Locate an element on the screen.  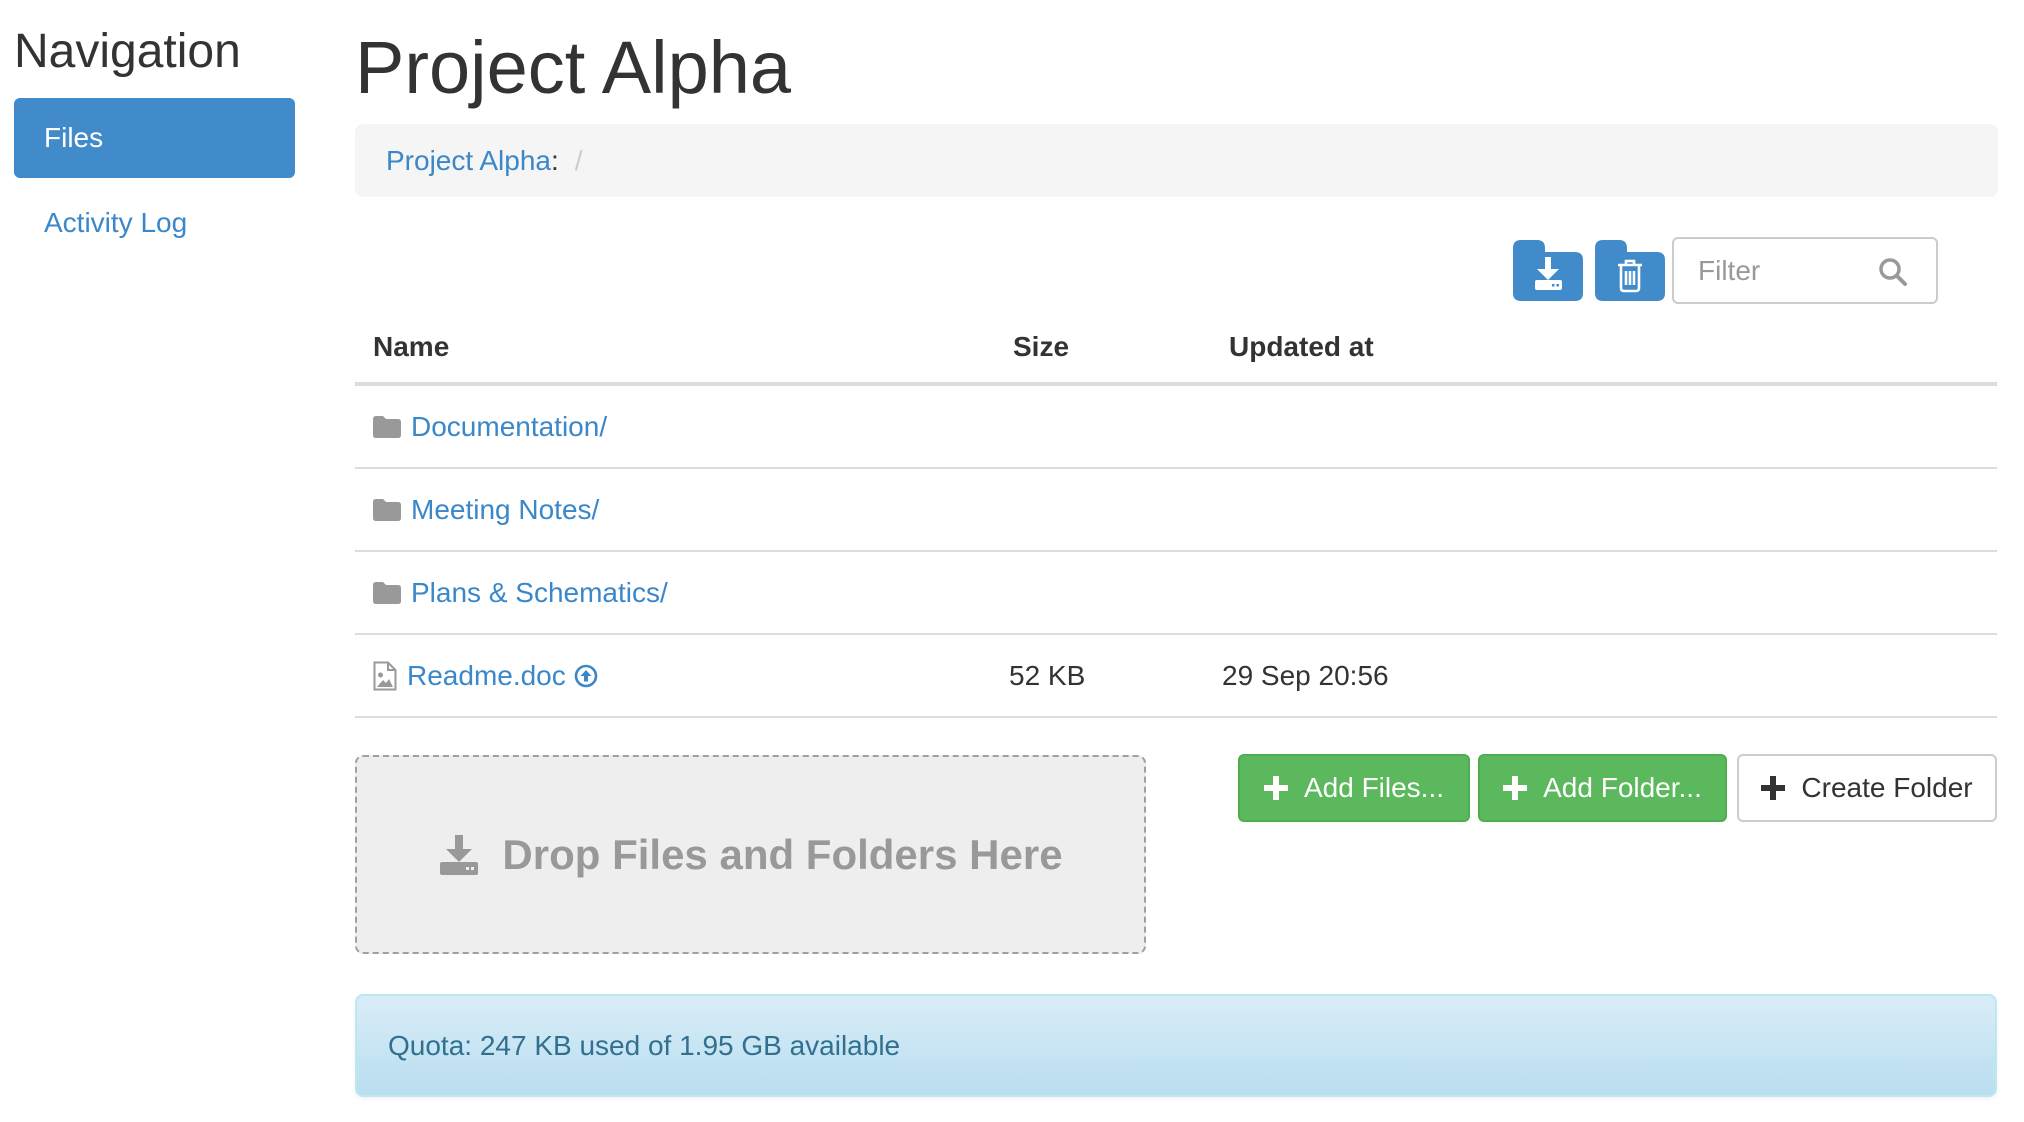
folder-link: Meeting Notes/ is located at coordinates (505, 510).